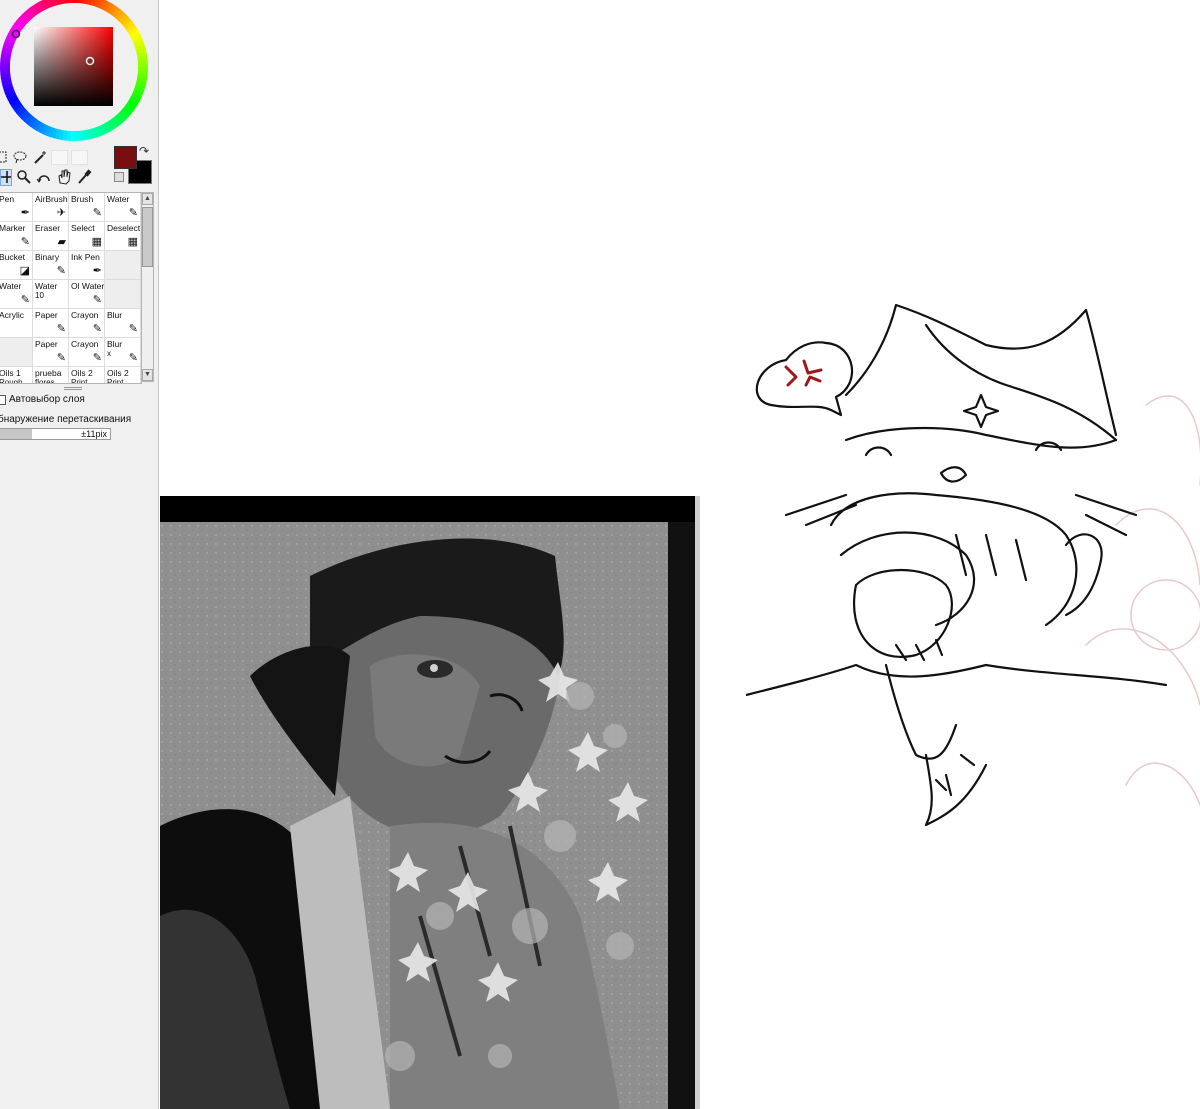 Image resolution: width=1200 pixels, height=1109 pixels. Describe the element at coordinates (16, 236) in the screenshot. I see `brush-marker: Marker ✎` at that location.